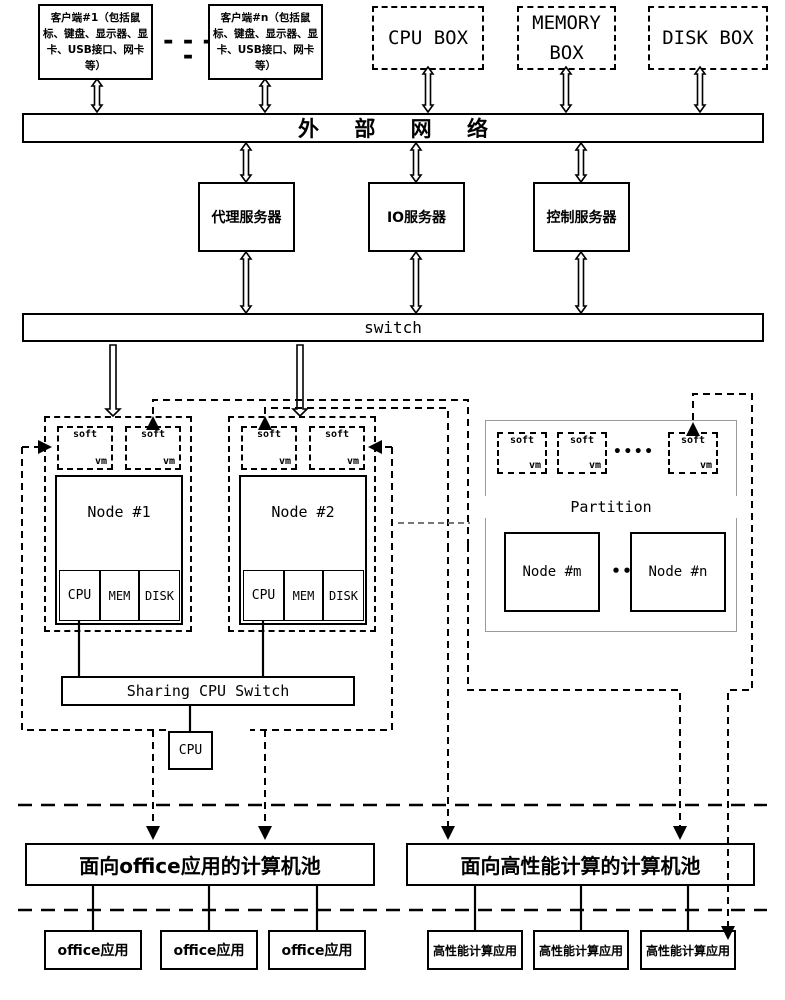  I want to click on node-2-cpu: CPU, so click(263, 595).